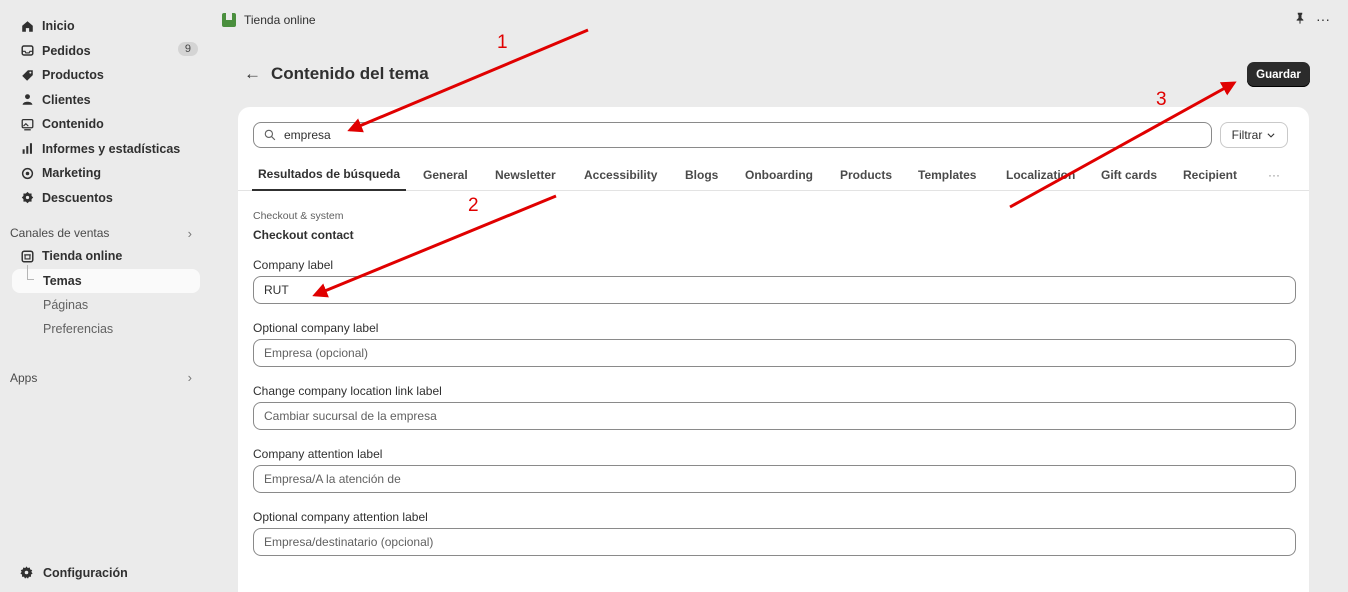  I want to click on settings-link: Configuración, so click(74, 573).